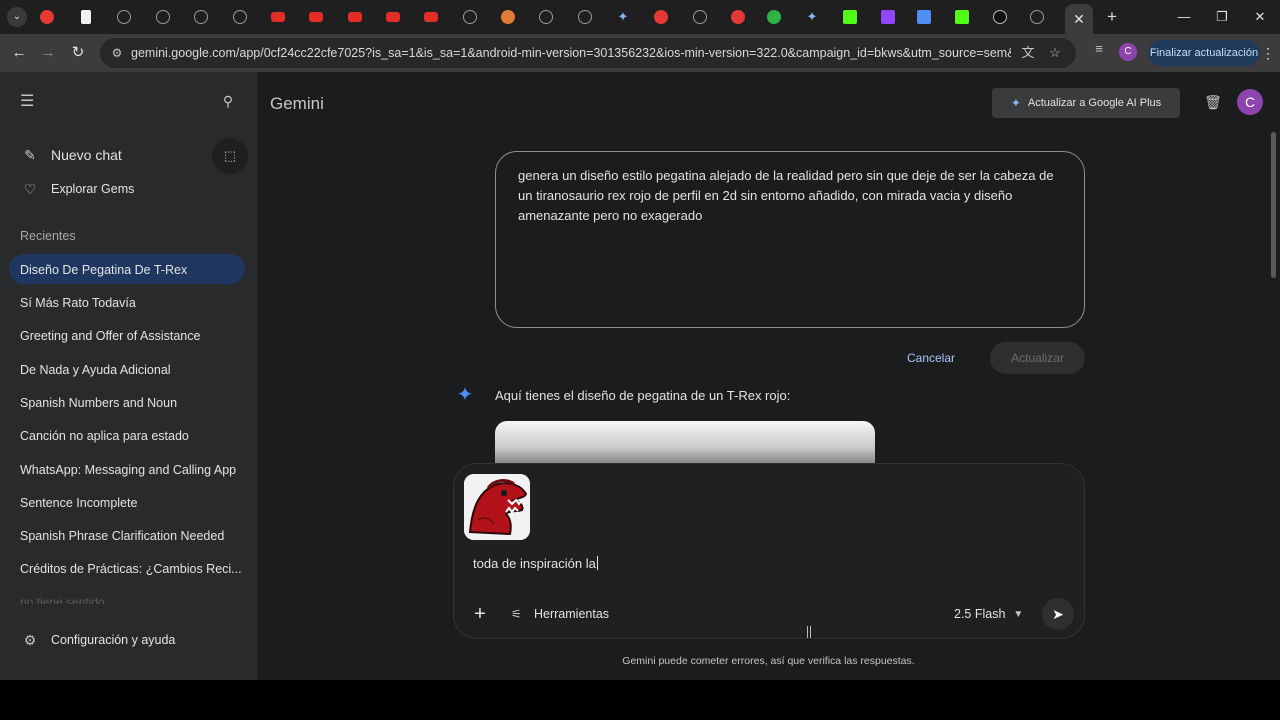 The image size is (1280, 720). Describe the element at coordinates (1184, 17) in the screenshot. I see `minimize-button: —` at that location.